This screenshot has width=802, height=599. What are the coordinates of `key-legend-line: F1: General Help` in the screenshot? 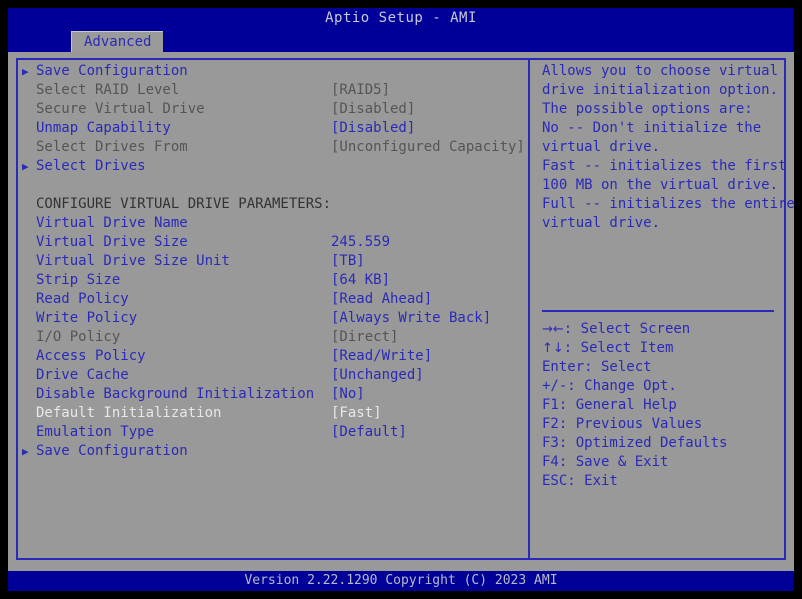 It's located at (609, 405).